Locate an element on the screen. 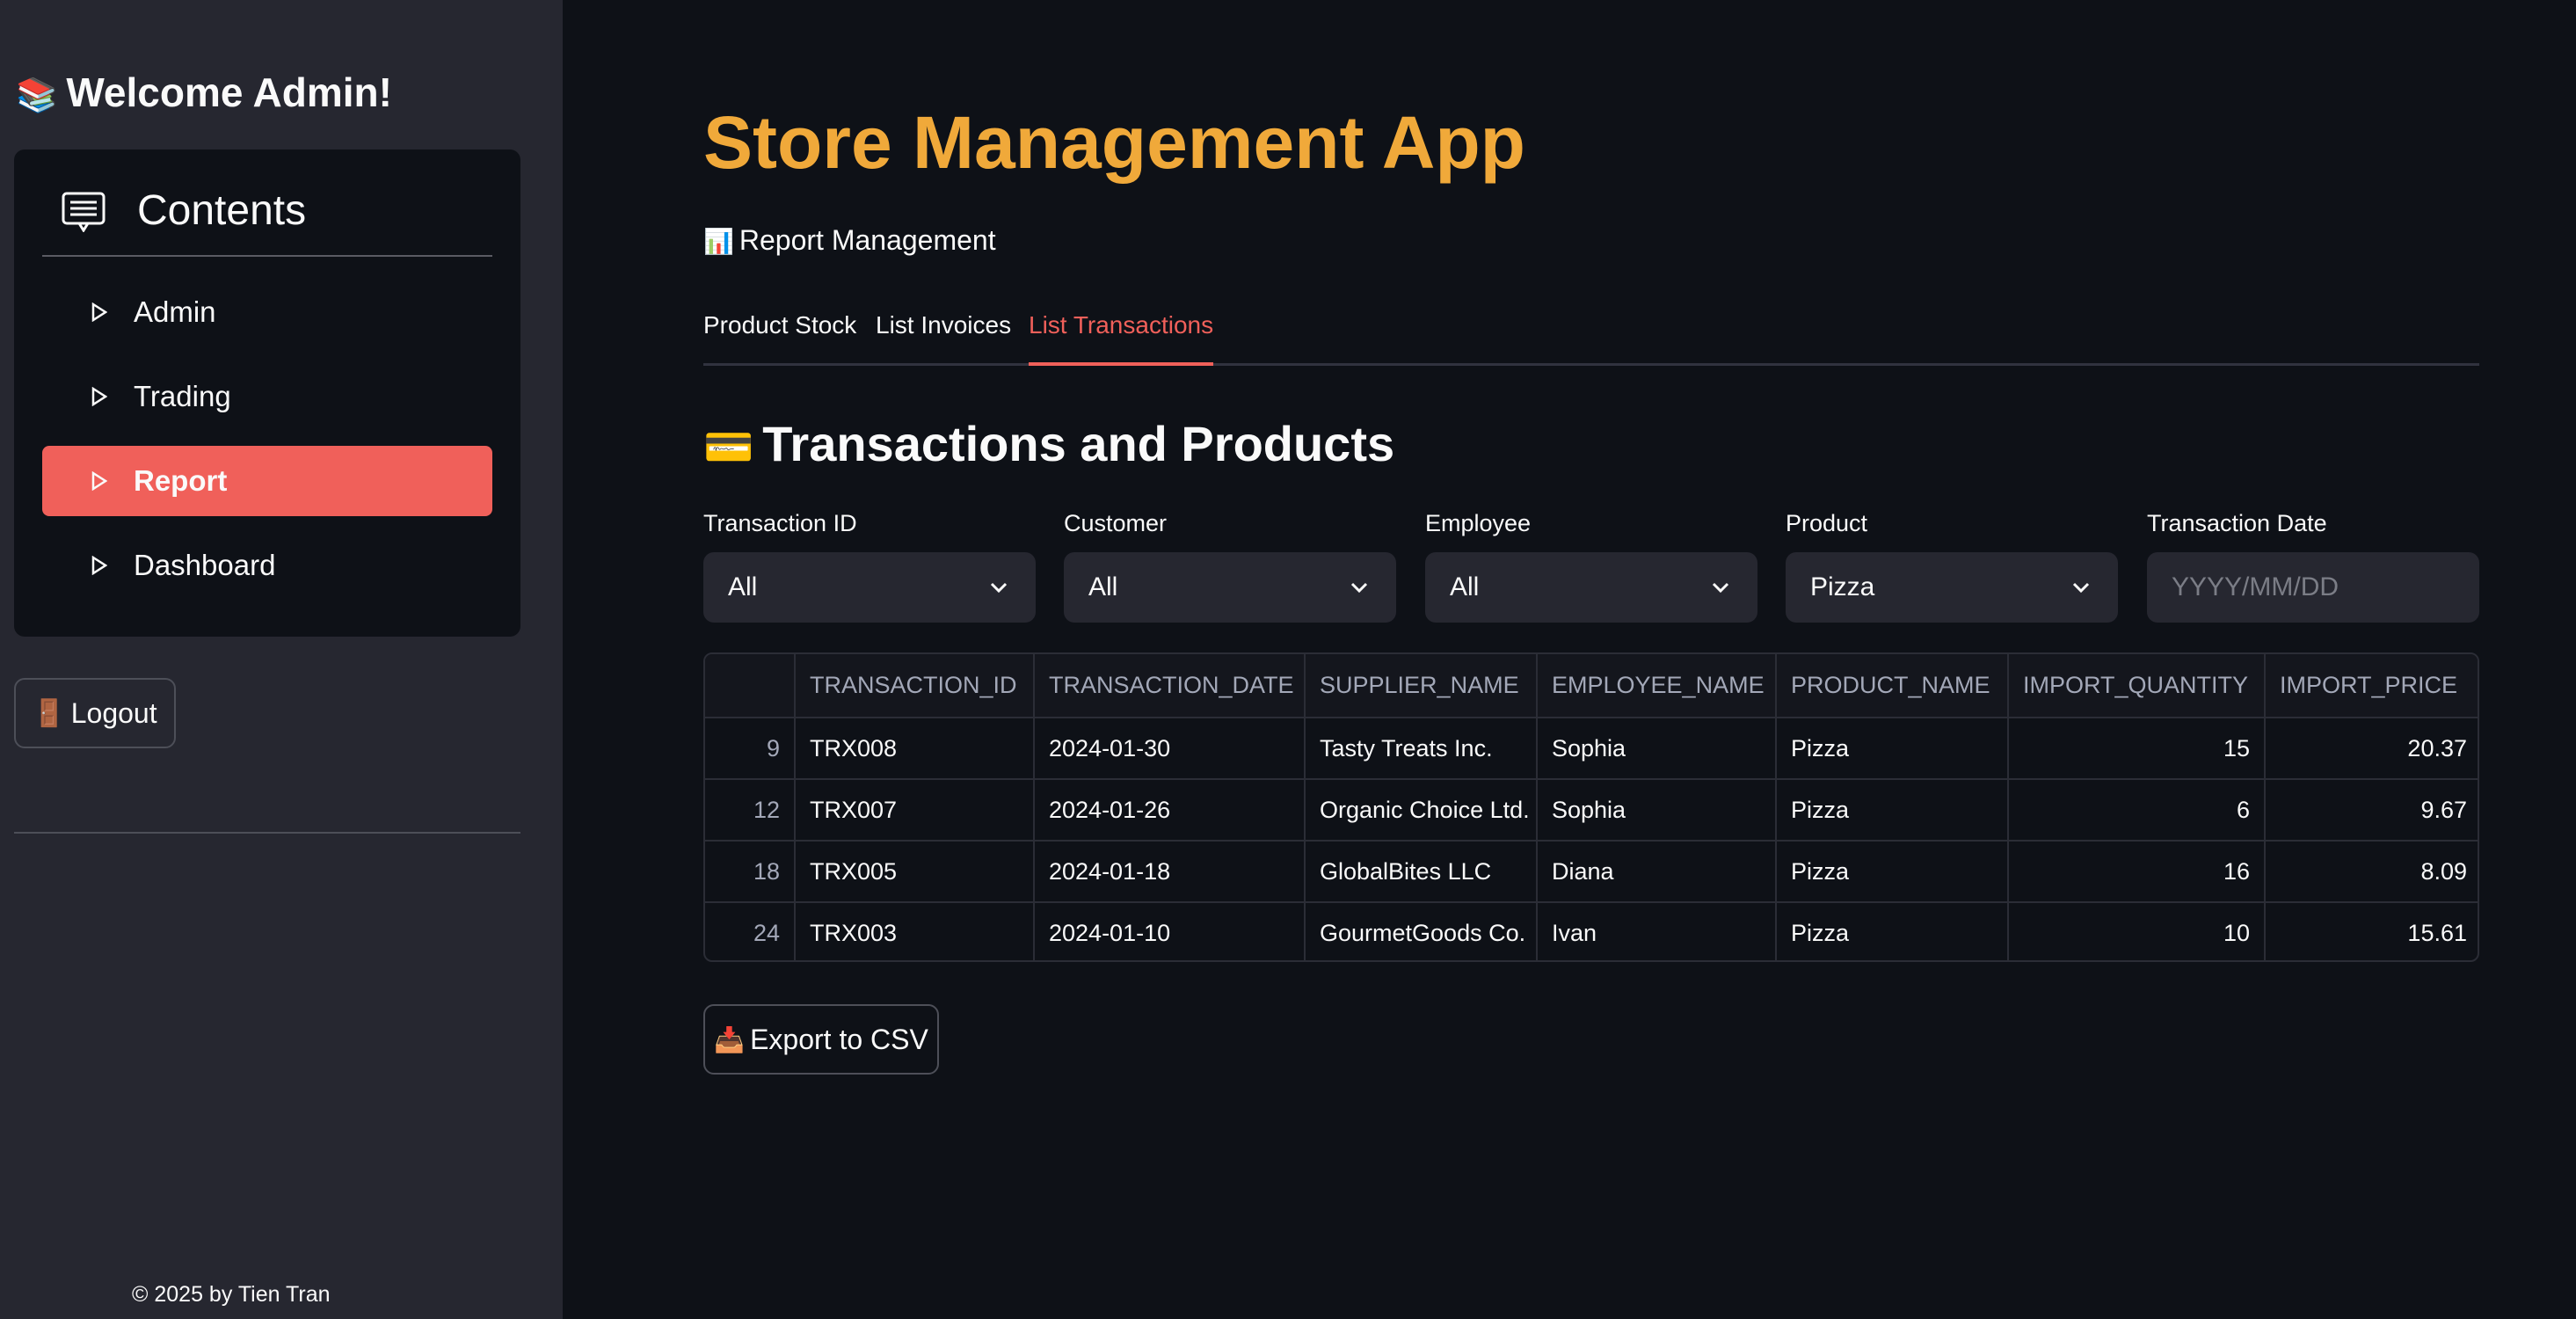 This screenshot has width=2576, height=1319. transaction-id-select: All is located at coordinates (869, 587).